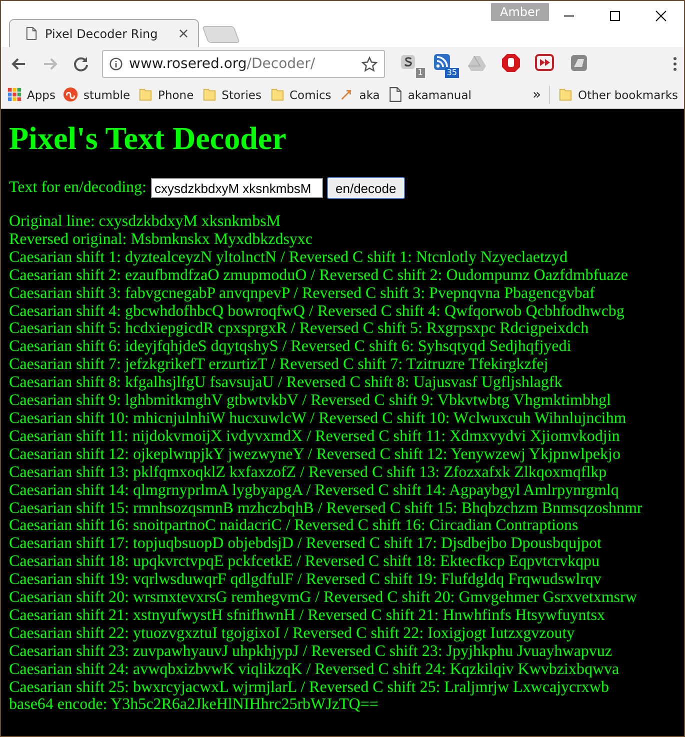 The height and width of the screenshot is (737, 685). I want to click on bookmark: Apps, so click(31, 94).